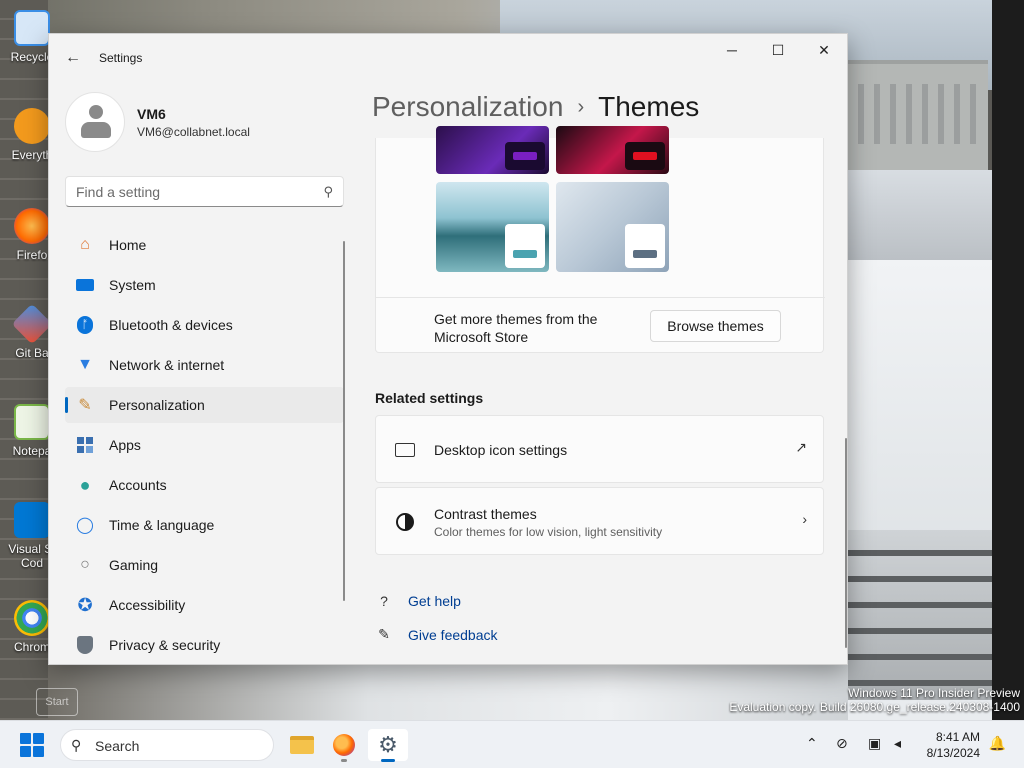 This screenshot has width=1024, height=768. Describe the element at coordinates (167, 745) in the screenshot. I see `taskbar-search: ⚲ Search` at that location.